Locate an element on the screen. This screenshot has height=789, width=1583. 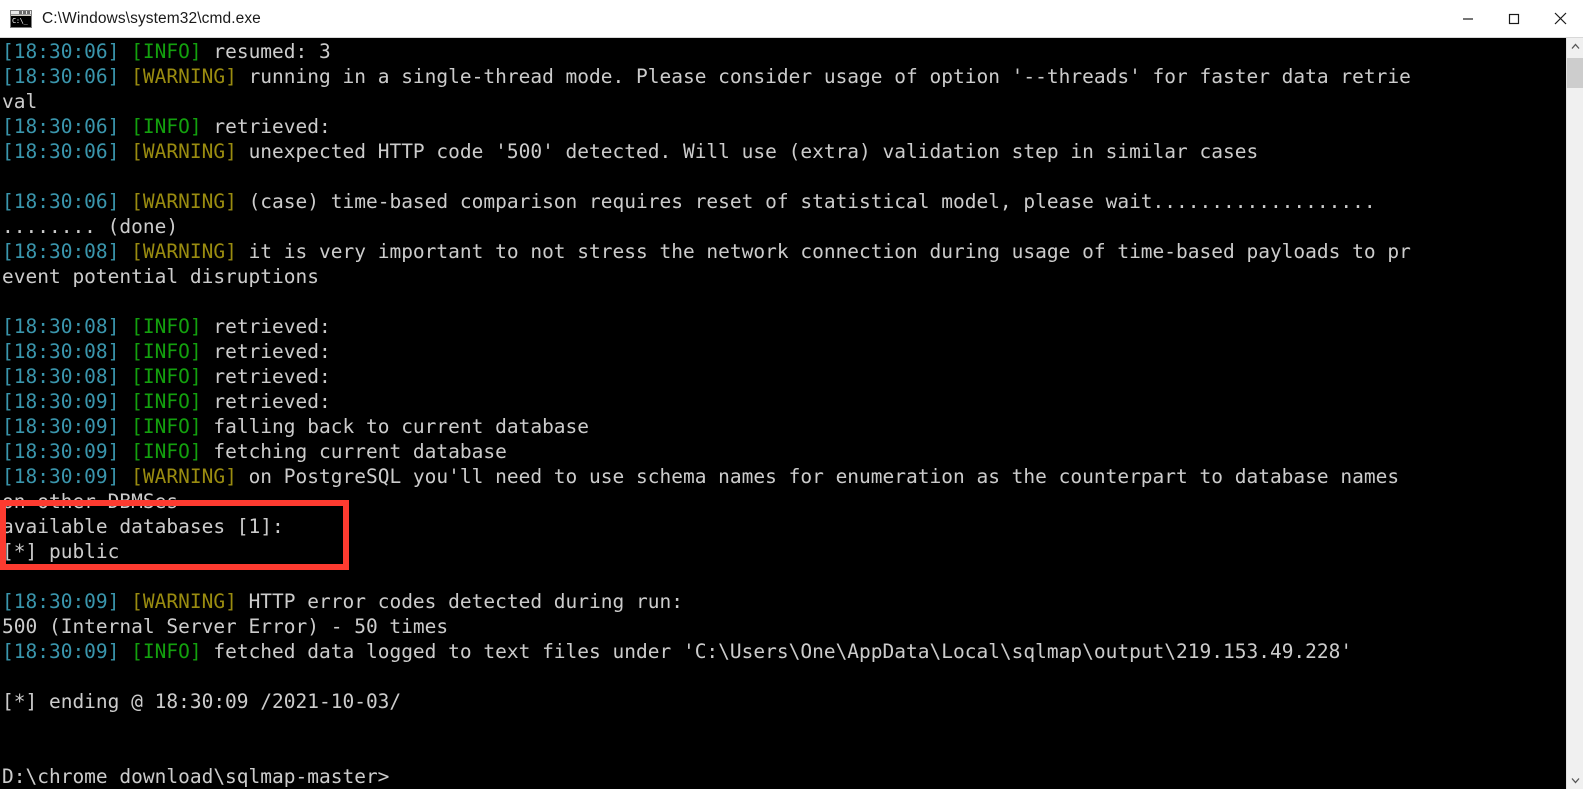
terminal-line: val is located at coordinates (784, 101).